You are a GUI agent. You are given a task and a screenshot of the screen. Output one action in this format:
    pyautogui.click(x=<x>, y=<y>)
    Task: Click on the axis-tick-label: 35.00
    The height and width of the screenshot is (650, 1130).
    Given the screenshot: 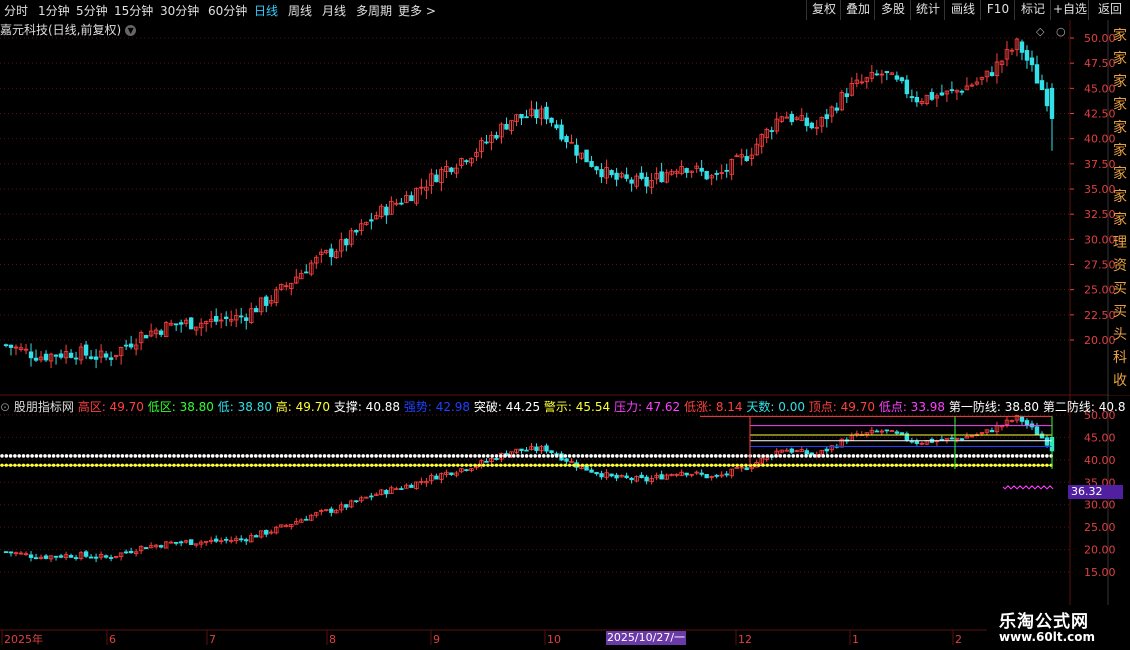 What is the action you would take?
    pyautogui.click(x=1100, y=189)
    